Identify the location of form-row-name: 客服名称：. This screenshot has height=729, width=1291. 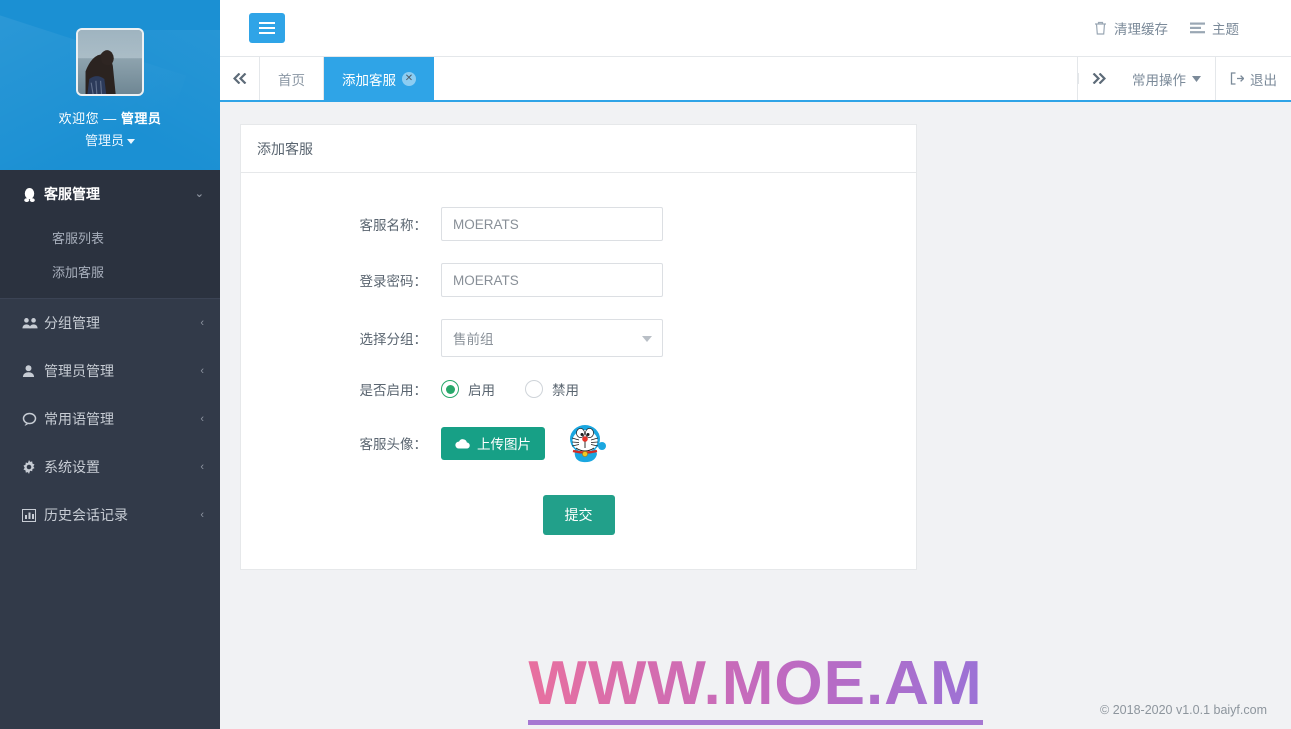
(578, 224).